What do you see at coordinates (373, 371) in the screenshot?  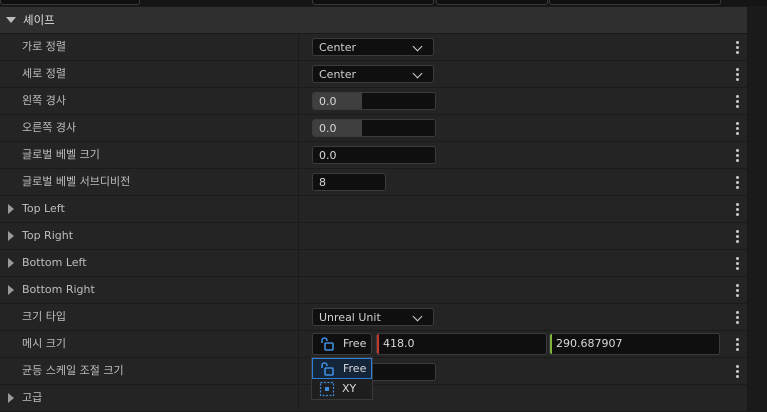 I see `property-row-uniform-scale-size: 균등 스케일 조절 크기` at bounding box center [373, 371].